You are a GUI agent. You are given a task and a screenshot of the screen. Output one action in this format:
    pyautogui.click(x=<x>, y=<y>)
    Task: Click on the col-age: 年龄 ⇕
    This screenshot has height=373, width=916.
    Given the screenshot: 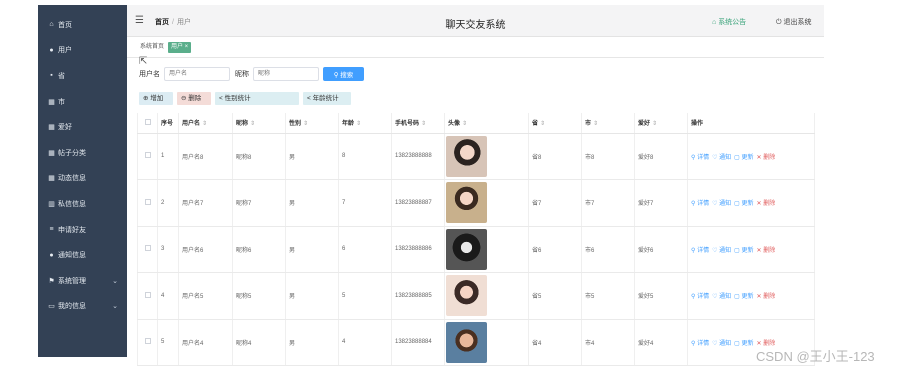 What is the action you would take?
    pyautogui.click(x=365, y=123)
    